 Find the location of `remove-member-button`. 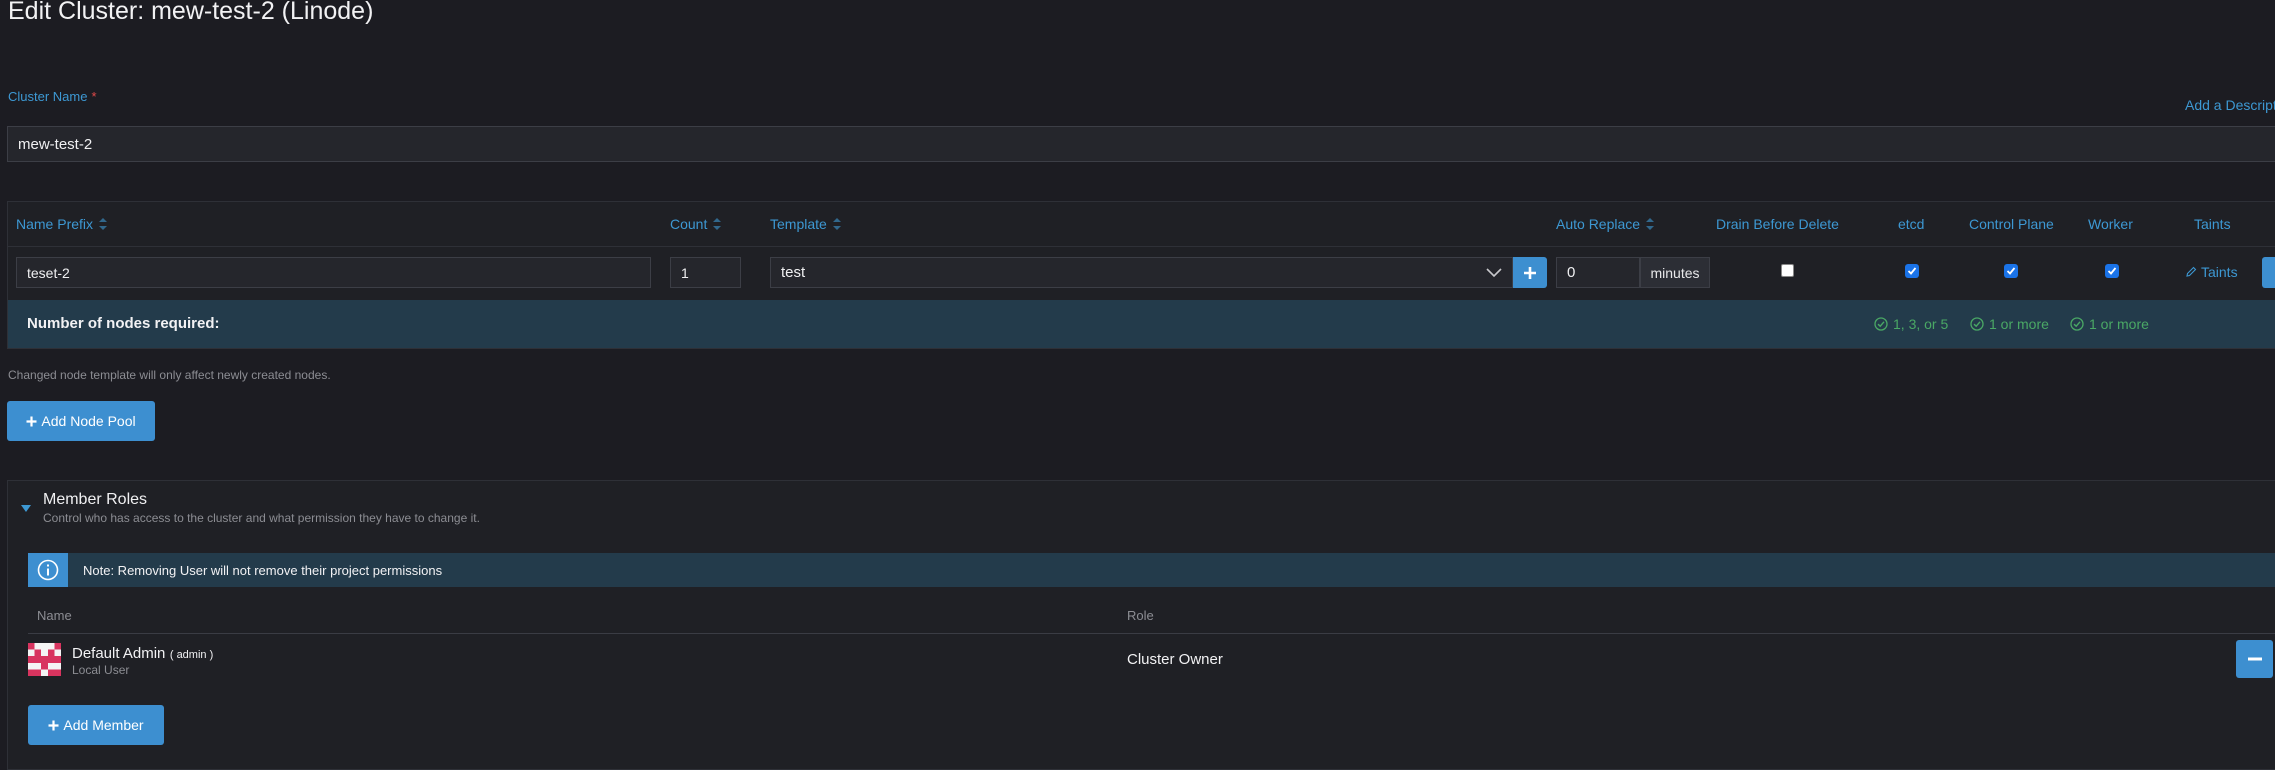

remove-member-button is located at coordinates (2254, 659).